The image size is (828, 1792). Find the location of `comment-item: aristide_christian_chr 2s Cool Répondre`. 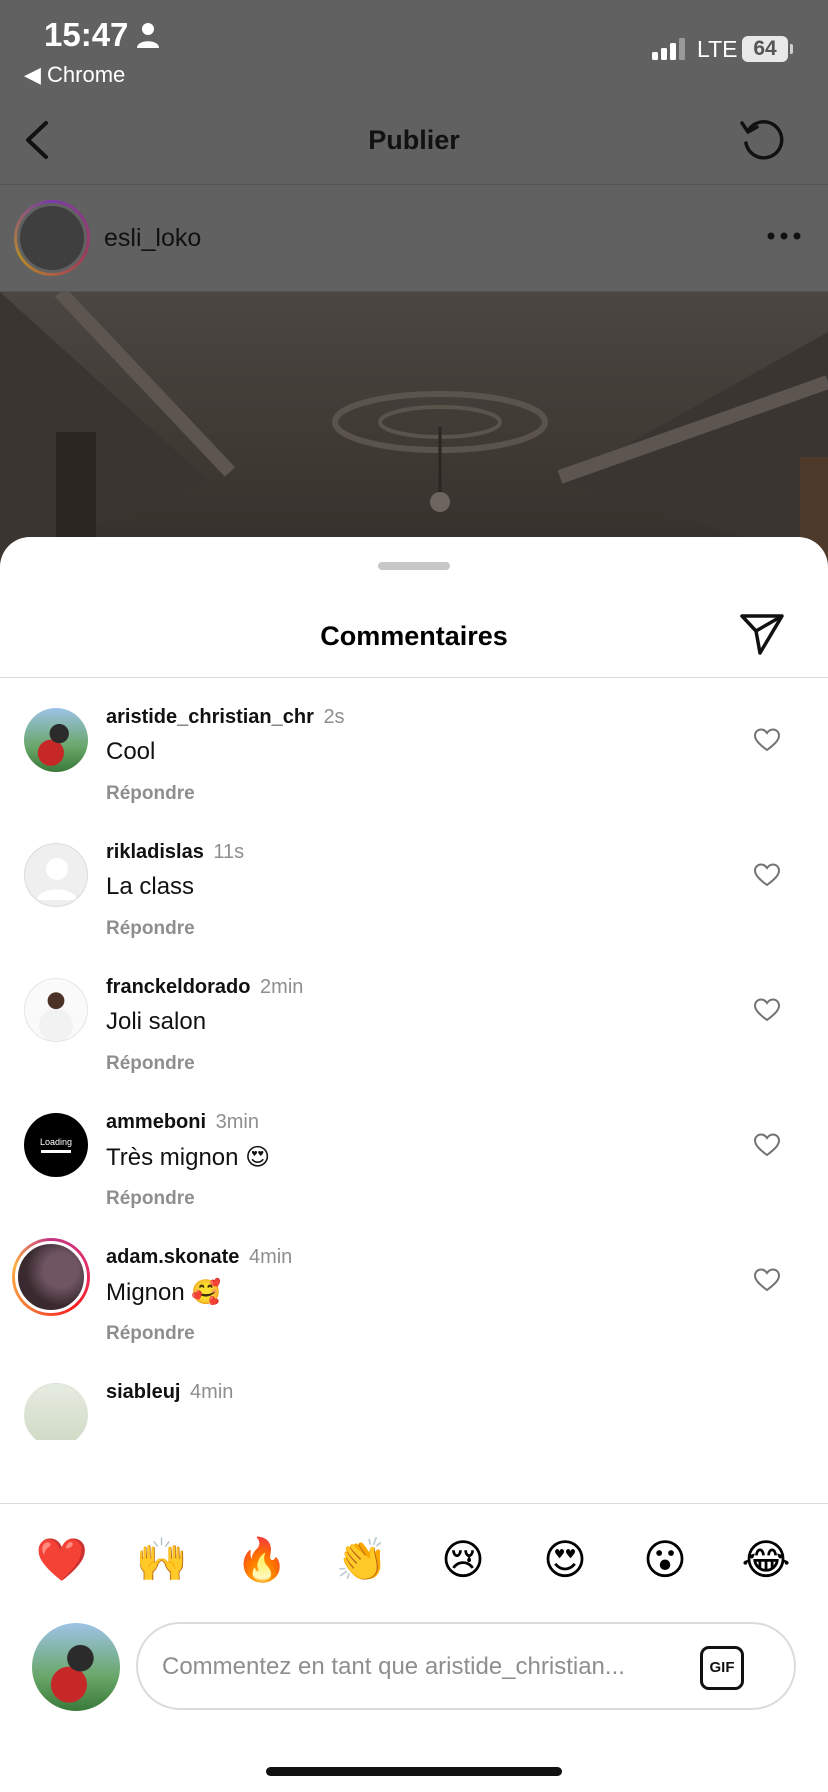

comment-item: aristide_christian_chr 2s Cool Répondre is located at coordinates (414, 755).